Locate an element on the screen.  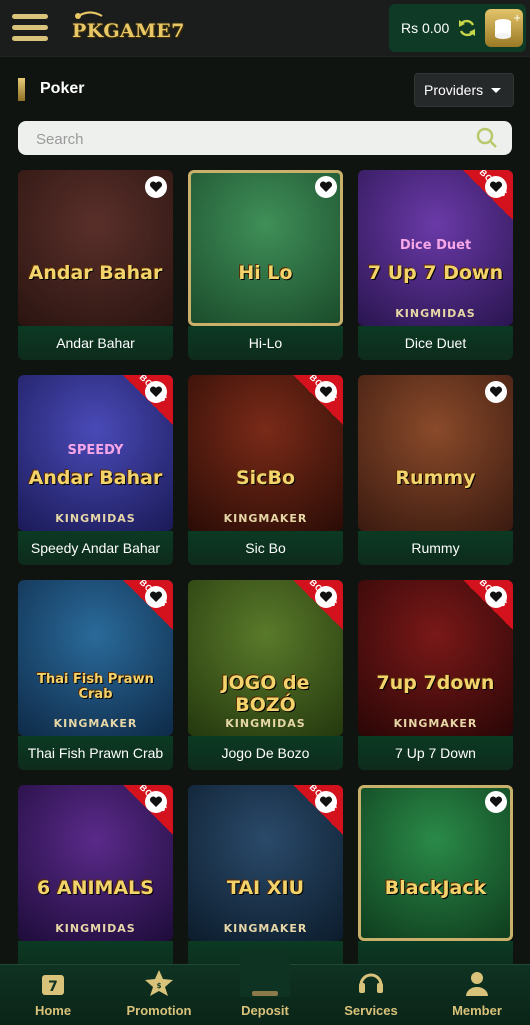
game-card: Andar Bahar Andar Bahar is located at coordinates (95, 266).